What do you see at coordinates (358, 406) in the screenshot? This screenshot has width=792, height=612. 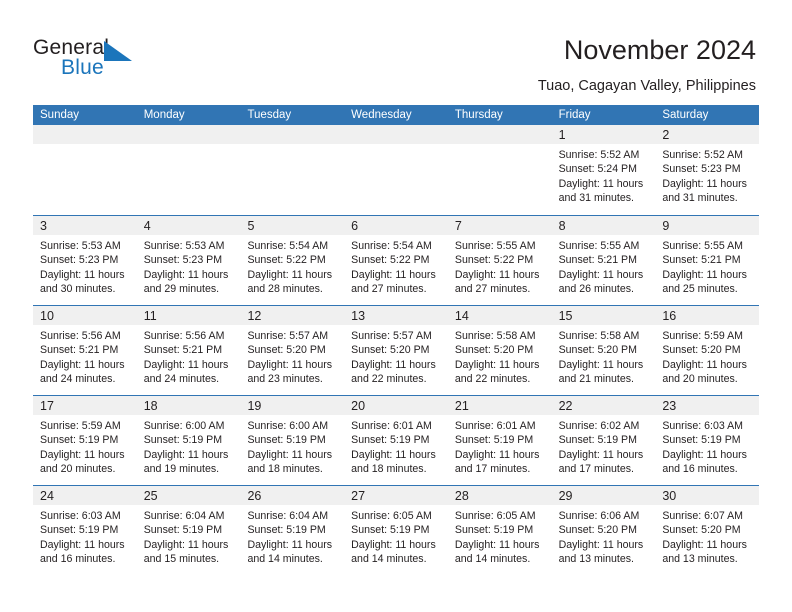 I see `day-number: 20` at bounding box center [358, 406].